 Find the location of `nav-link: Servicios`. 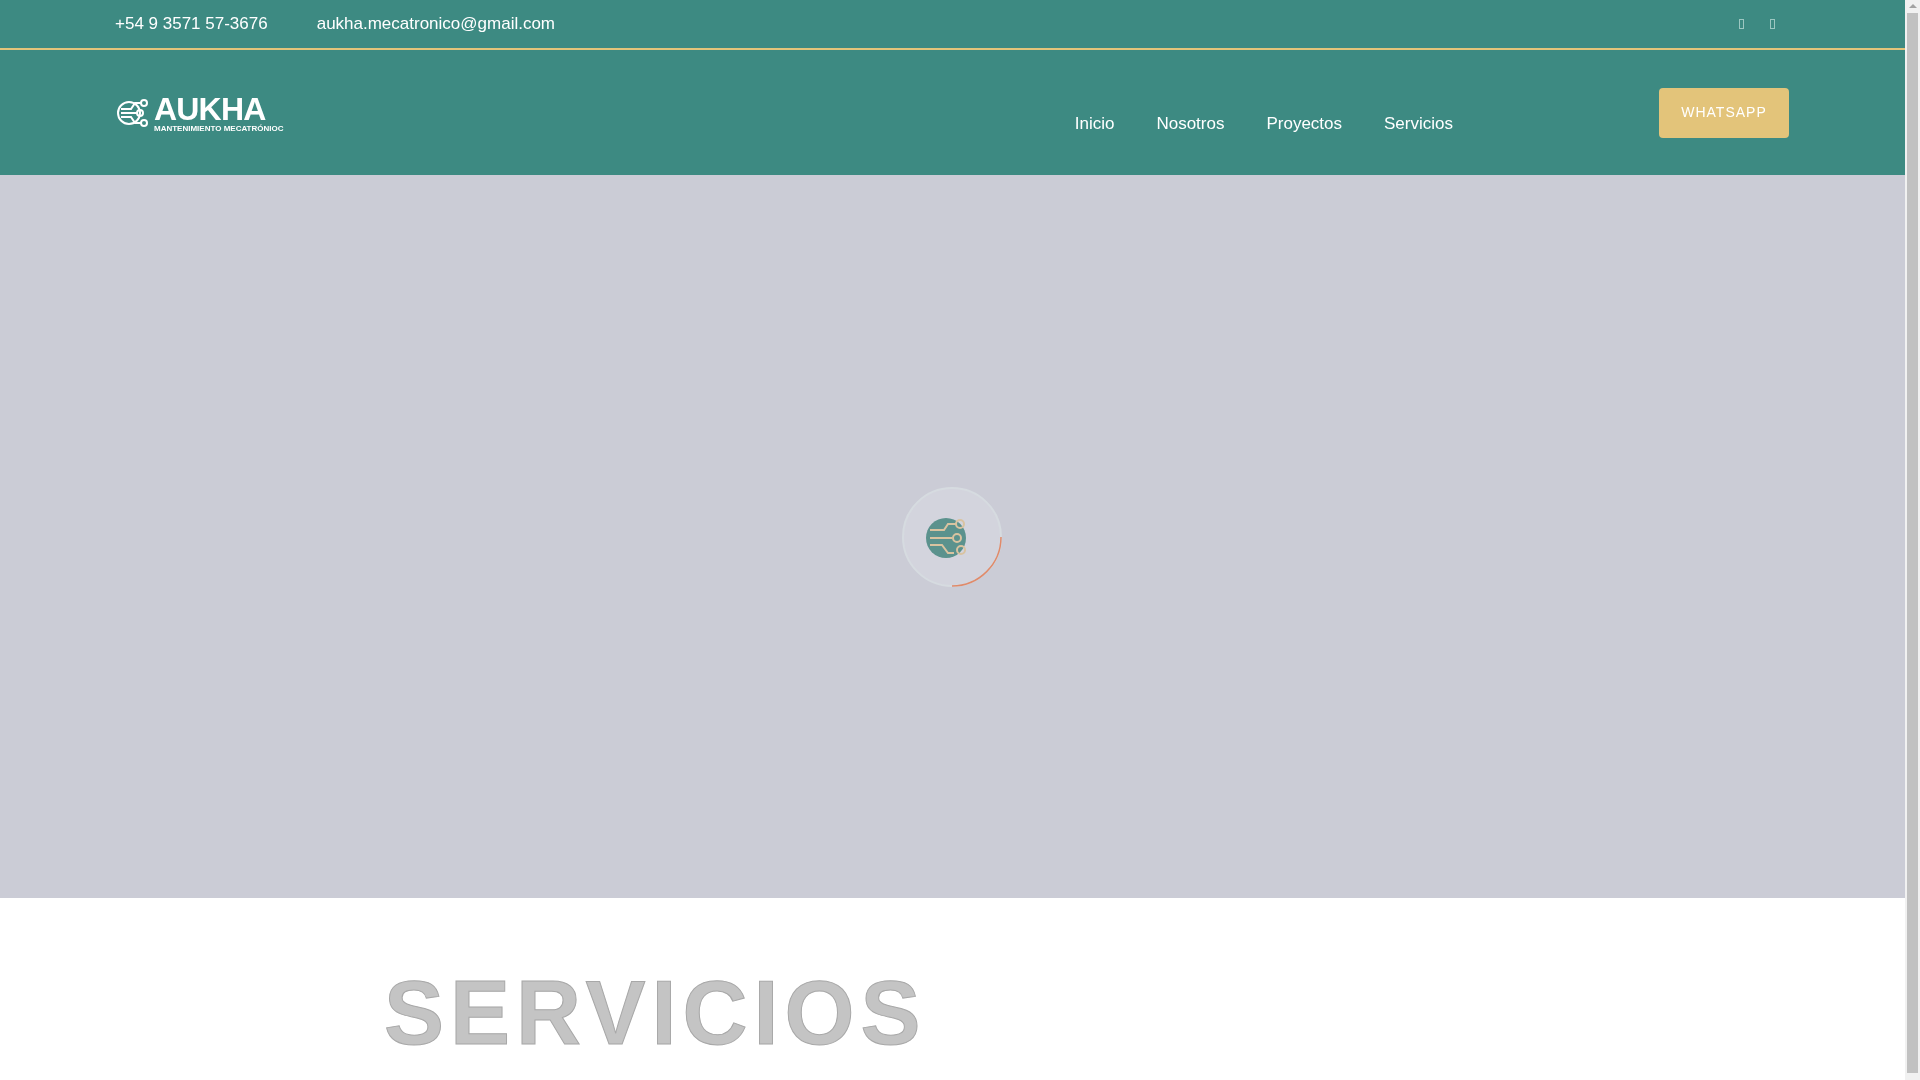

nav-link: Servicios is located at coordinates (1418, 123).